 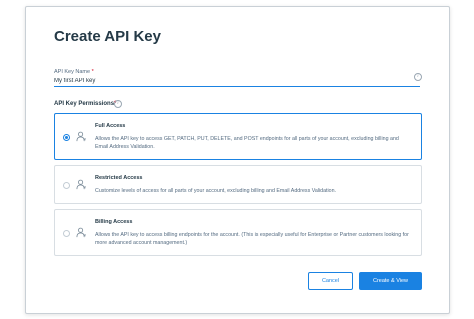 What do you see at coordinates (85, 104) in the screenshot?
I see `permissions-heading: API Key Permissions*` at bounding box center [85, 104].